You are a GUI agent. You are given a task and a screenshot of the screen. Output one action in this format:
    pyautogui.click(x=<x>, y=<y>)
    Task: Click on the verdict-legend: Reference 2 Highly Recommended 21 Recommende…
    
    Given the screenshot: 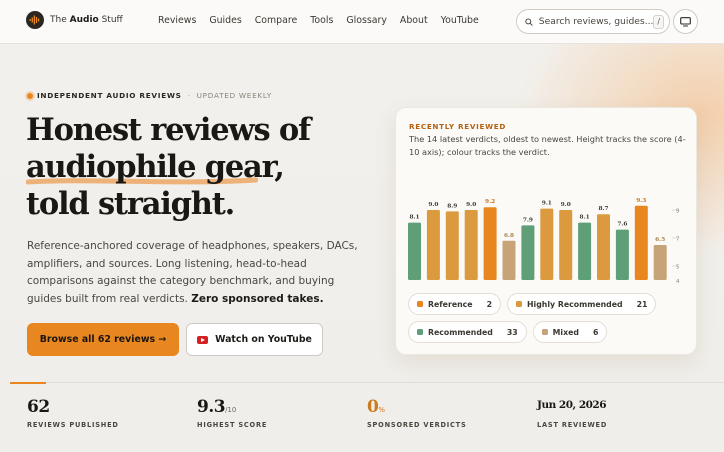 What is the action you would take?
    pyautogui.click(x=550, y=321)
    